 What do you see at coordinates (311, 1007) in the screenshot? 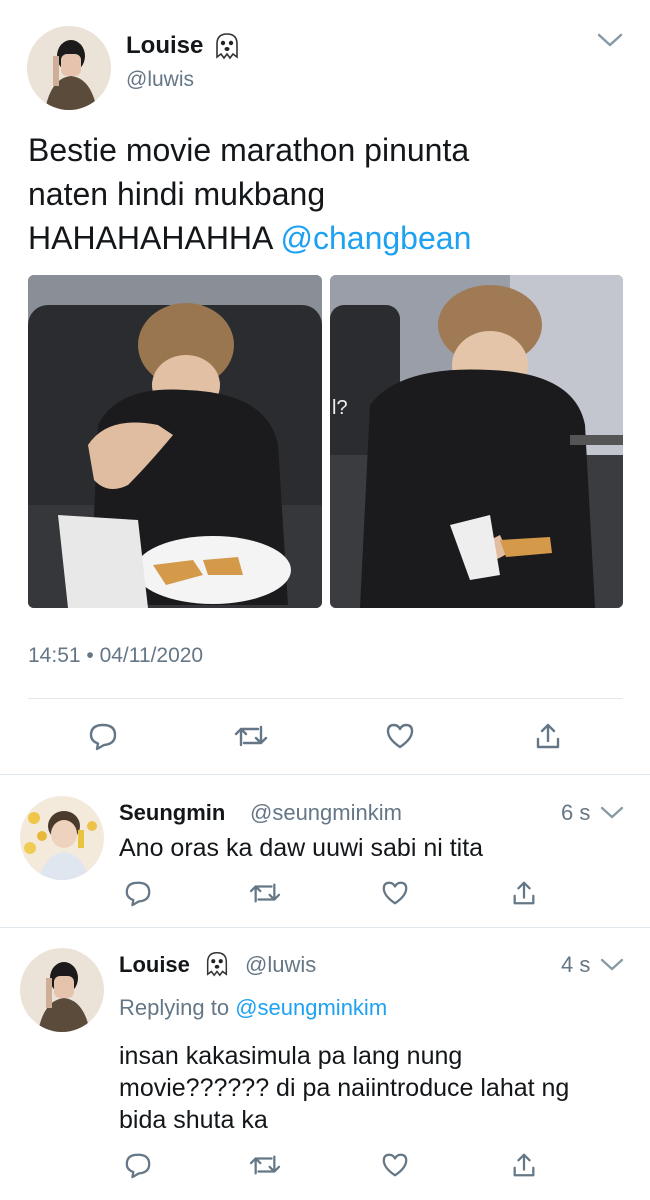
I see `replying-to-mention: @seungminkim` at bounding box center [311, 1007].